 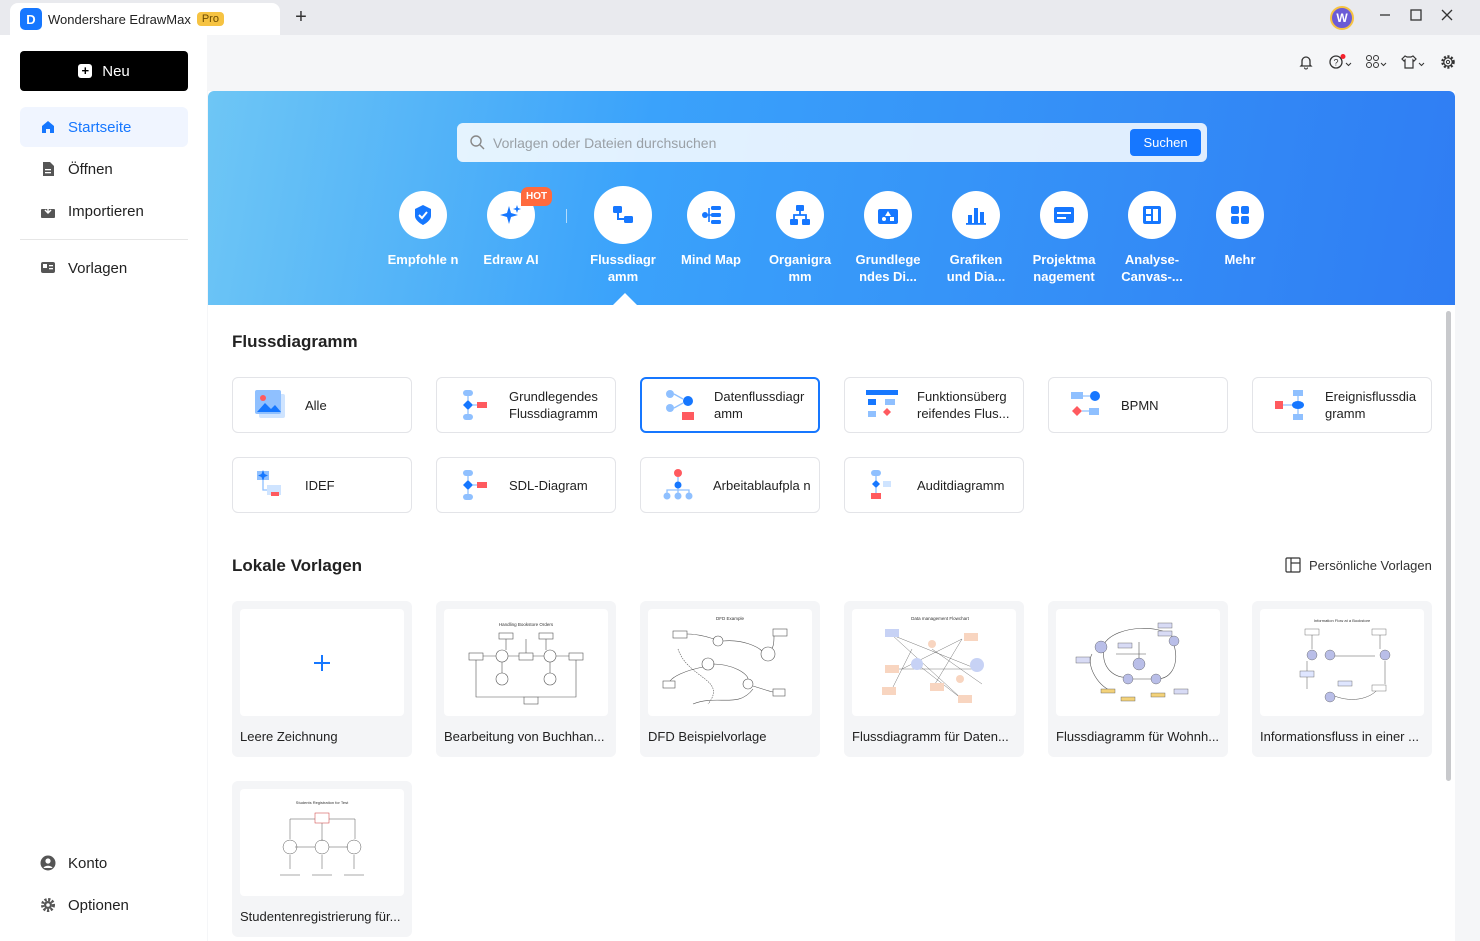 What do you see at coordinates (553, 405) in the screenshot?
I see `flow-type-label: Grundlegendes Flussdiagramm` at bounding box center [553, 405].